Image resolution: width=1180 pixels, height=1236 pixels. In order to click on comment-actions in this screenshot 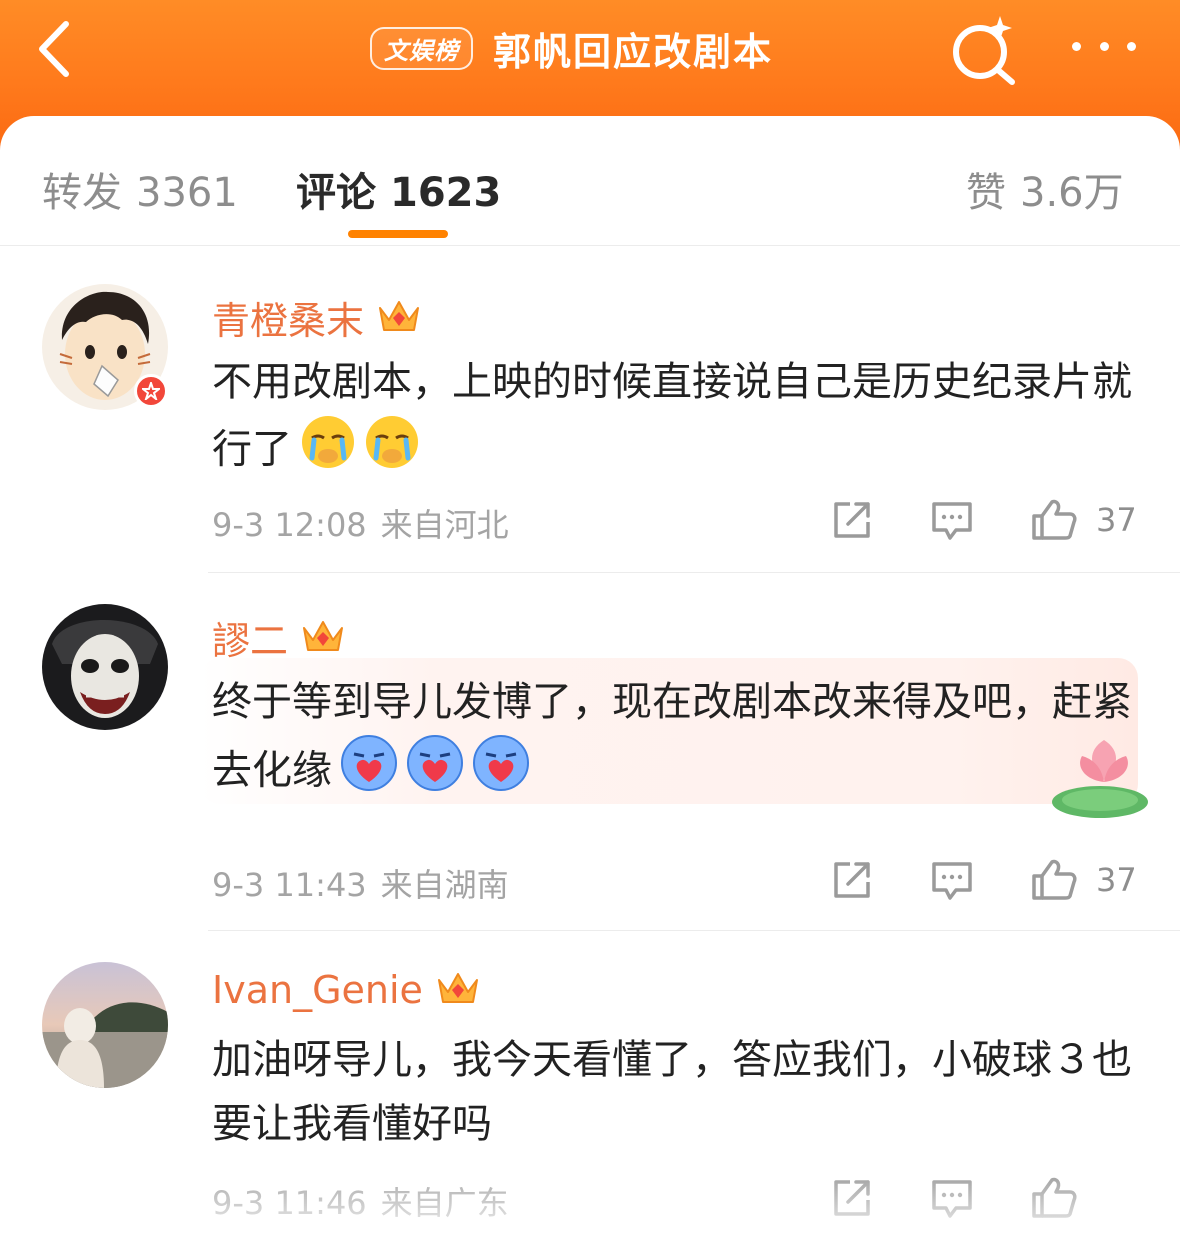, I will do `click(986, 1199)`.